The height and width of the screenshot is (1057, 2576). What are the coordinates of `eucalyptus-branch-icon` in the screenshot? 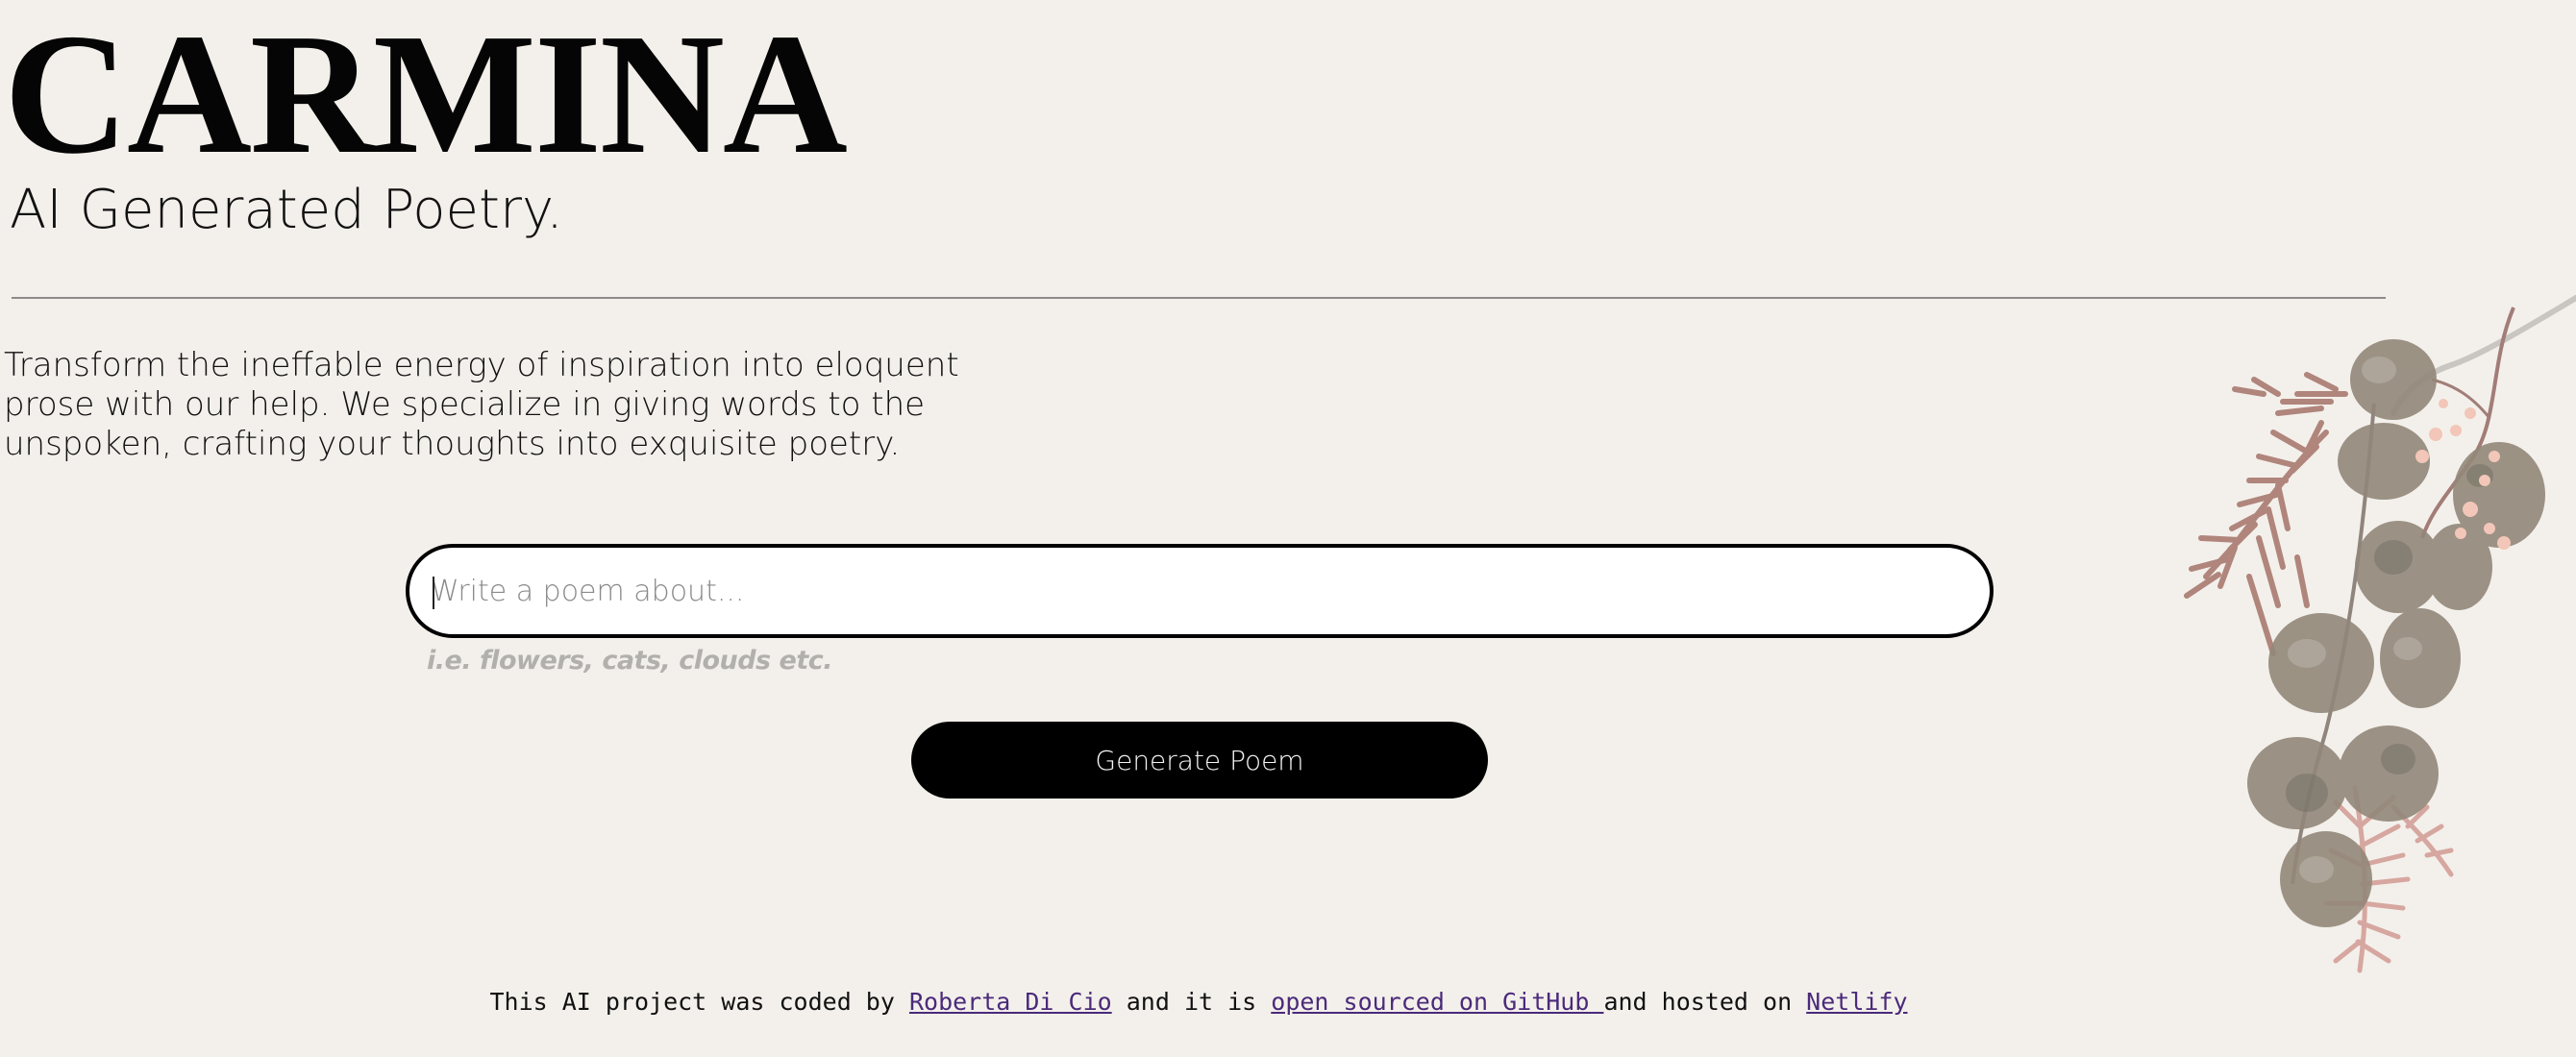 It's located at (2380, 634).